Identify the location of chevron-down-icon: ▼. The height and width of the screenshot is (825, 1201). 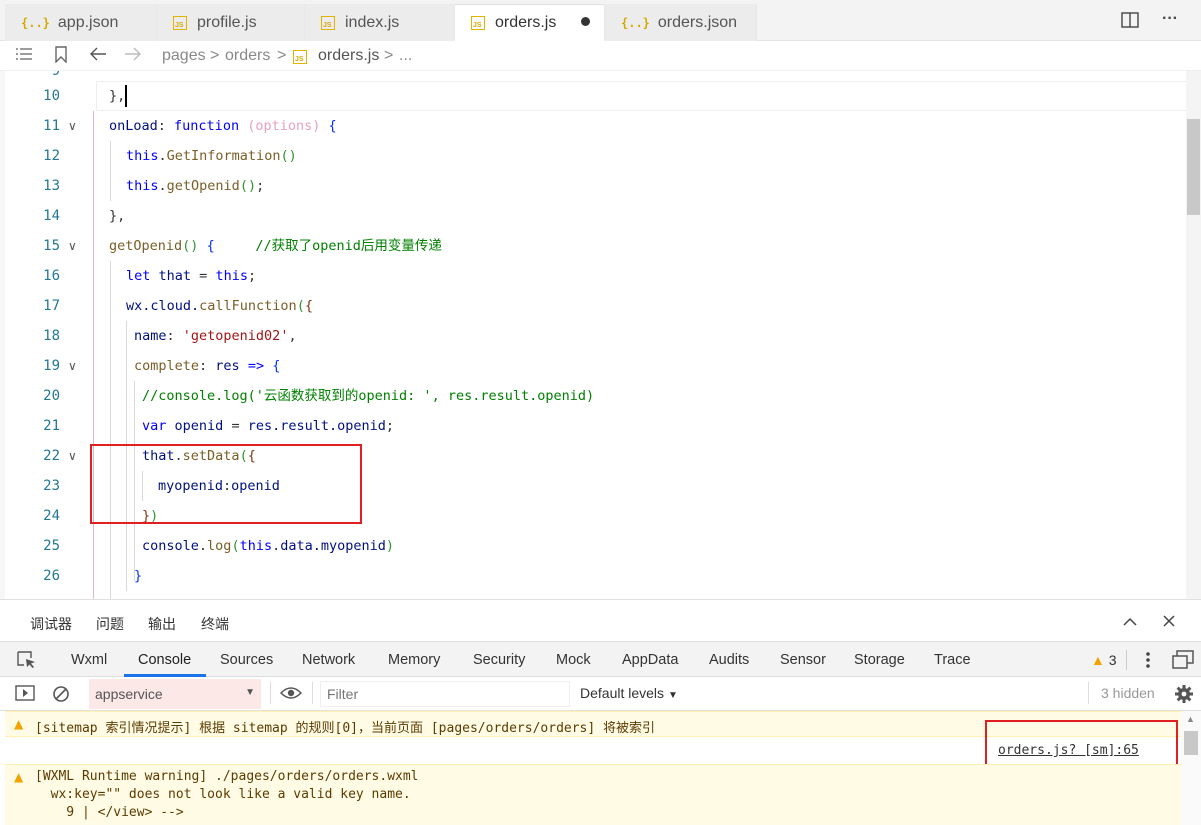
(250, 692).